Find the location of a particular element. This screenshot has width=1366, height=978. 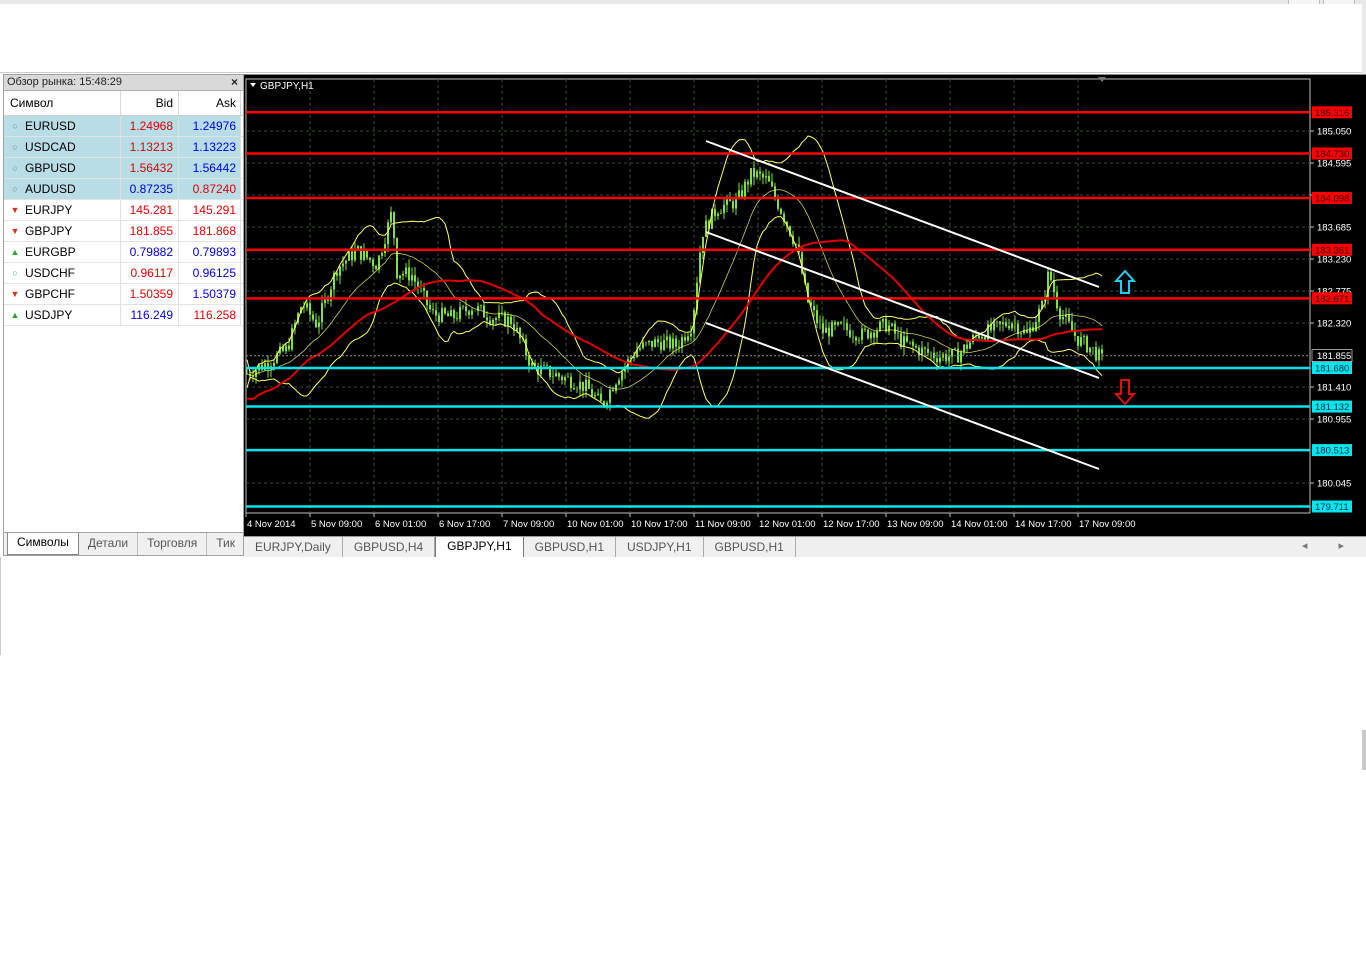

symbol-row-gbpusd: ○ GBPUSD 1.56432 1.56442 is located at coordinates (123, 168).